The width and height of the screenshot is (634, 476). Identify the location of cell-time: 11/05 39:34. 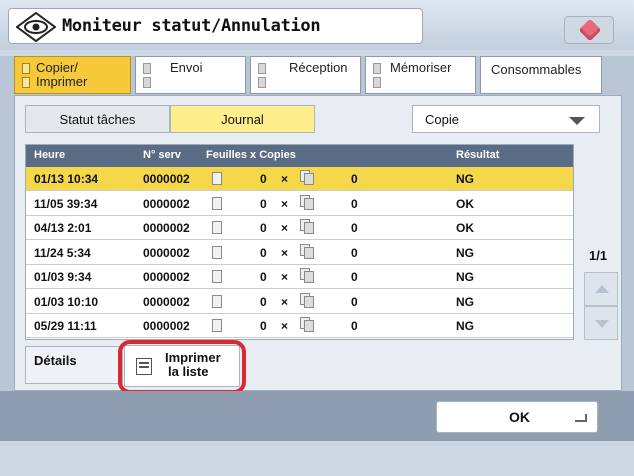
(66, 203).